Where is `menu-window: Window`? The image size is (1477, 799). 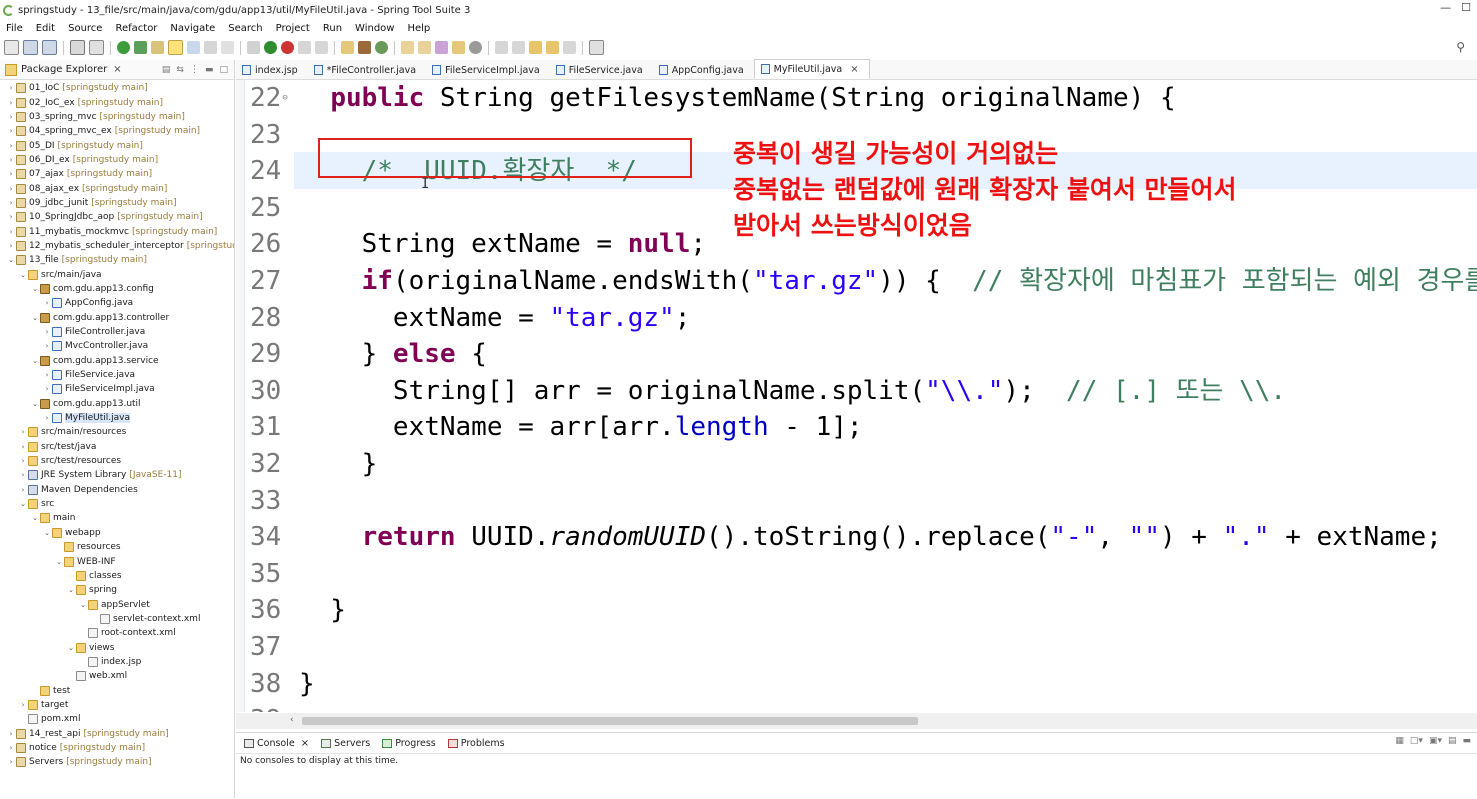
menu-window: Window is located at coordinates (375, 28).